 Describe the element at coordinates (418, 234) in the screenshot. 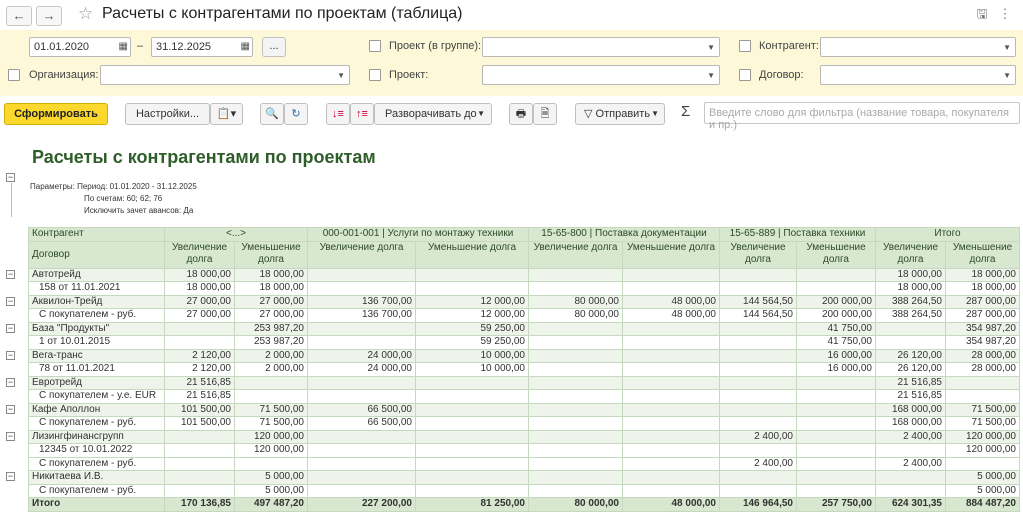

I see `column-group-header: 000-001-001 | Услуги по монтажу техники` at that location.